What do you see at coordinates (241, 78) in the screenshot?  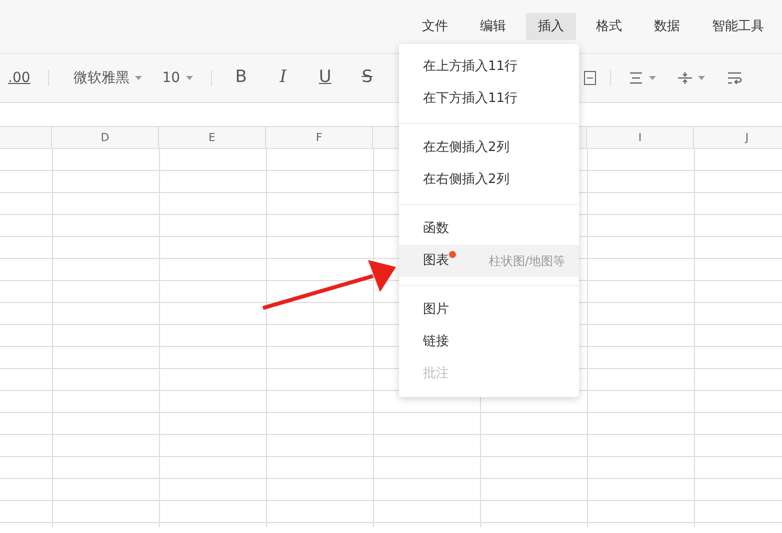 I see `format-button: B` at bounding box center [241, 78].